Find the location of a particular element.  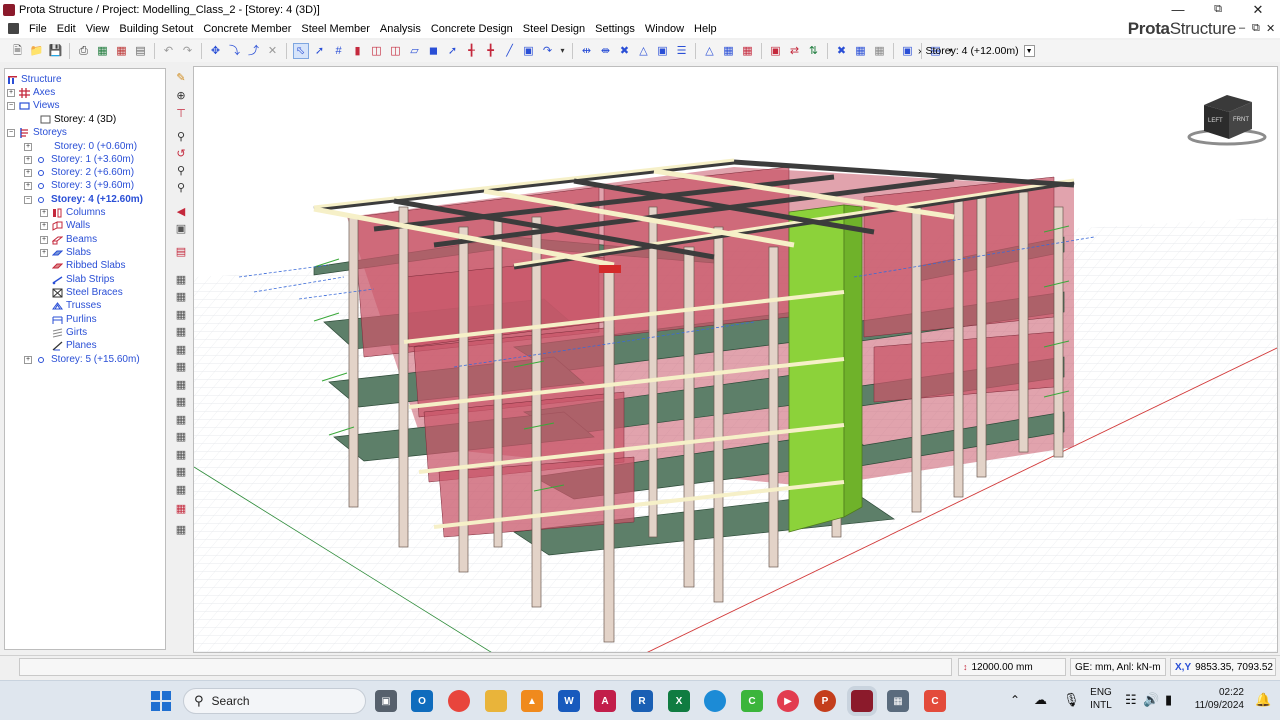

menu-help: Help is located at coordinates (705, 29).